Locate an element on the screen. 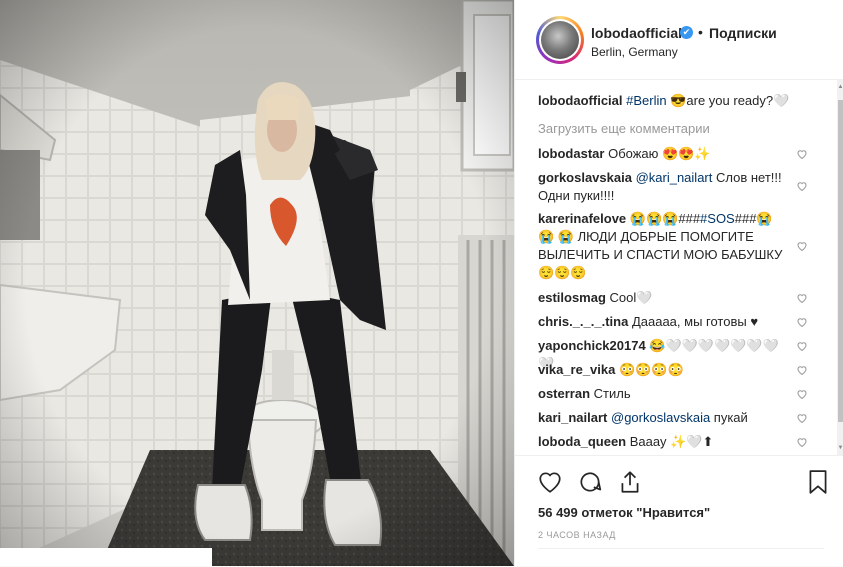 This screenshot has height=567, width=843. verified-badge-icon: ✔ is located at coordinates (686, 32).